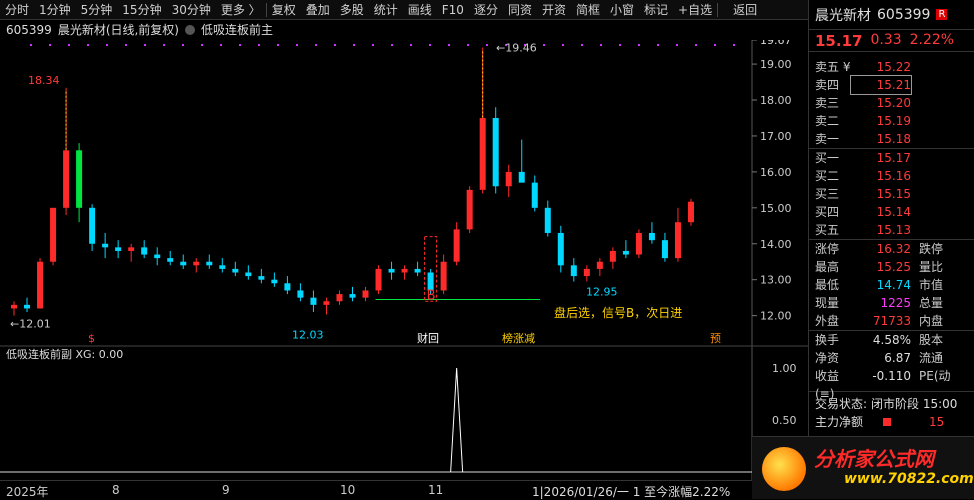 The height and width of the screenshot is (500, 974). What do you see at coordinates (352, 10) in the screenshot?
I see `toolbar-item: 多股` at bounding box center [352, 10].